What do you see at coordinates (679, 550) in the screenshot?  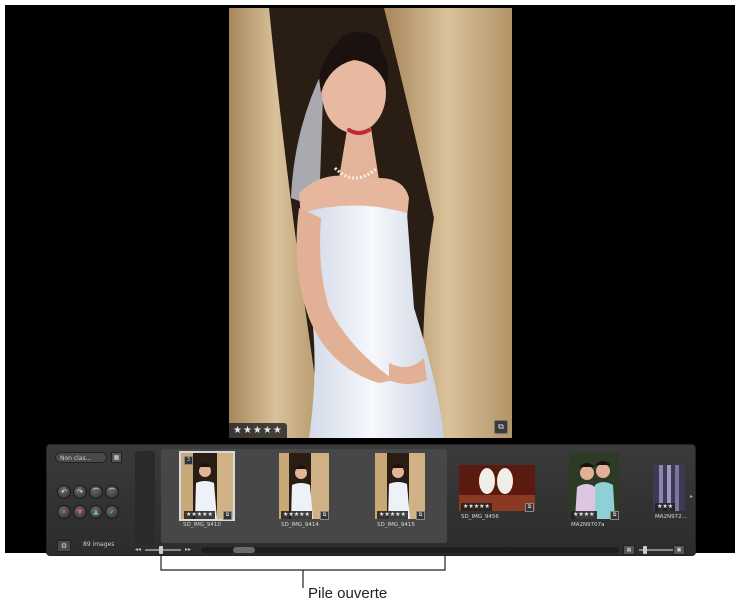 I see `full-view-icon: ▣` at bounding box center [679, 550].